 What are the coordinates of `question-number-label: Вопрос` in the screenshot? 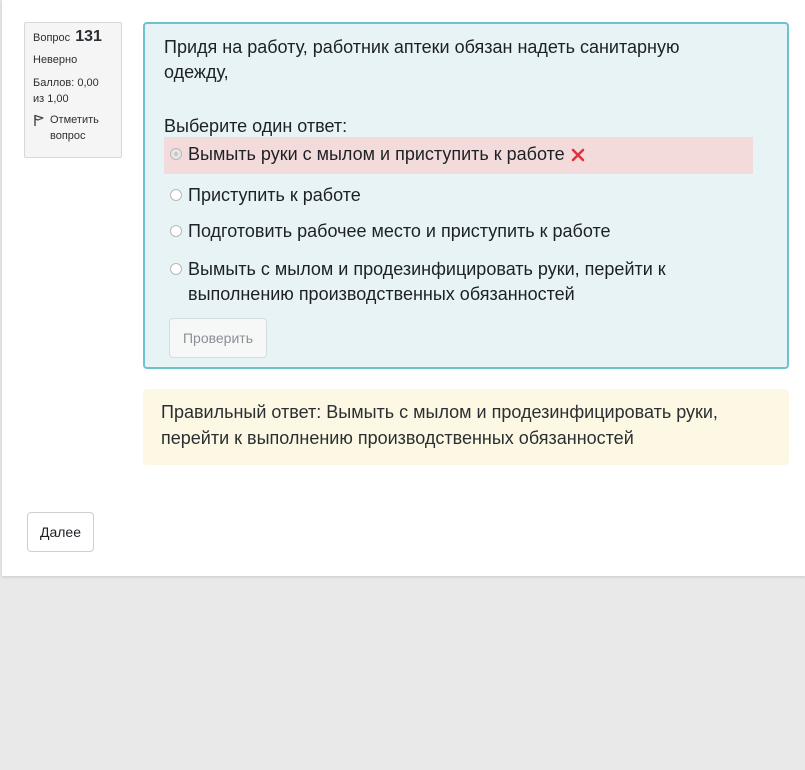 It's located at (52, 38).